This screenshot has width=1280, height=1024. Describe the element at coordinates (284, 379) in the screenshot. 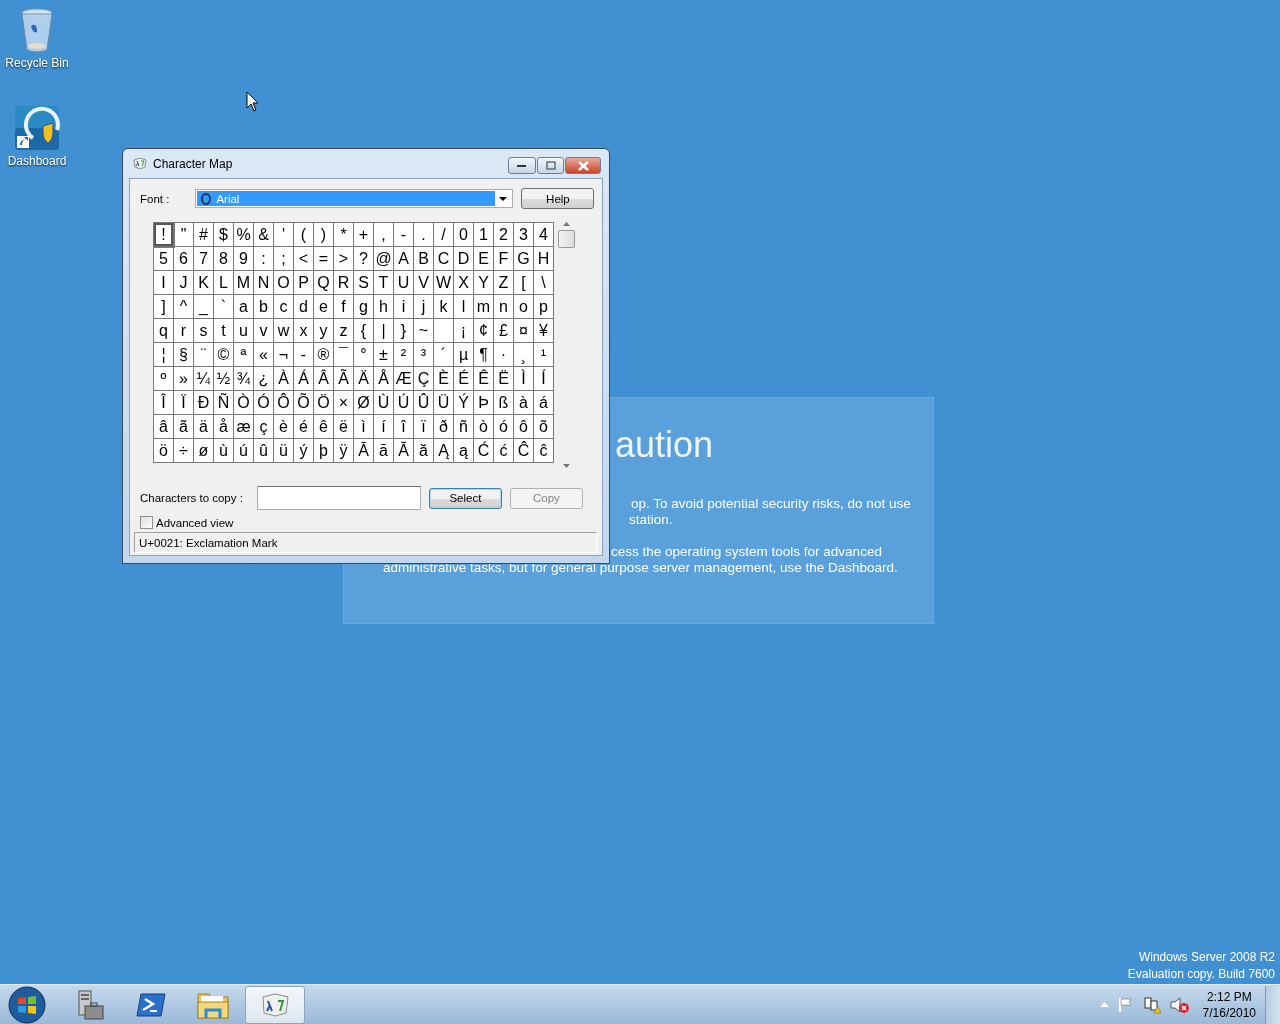

I see `character-cell: À` at that location.